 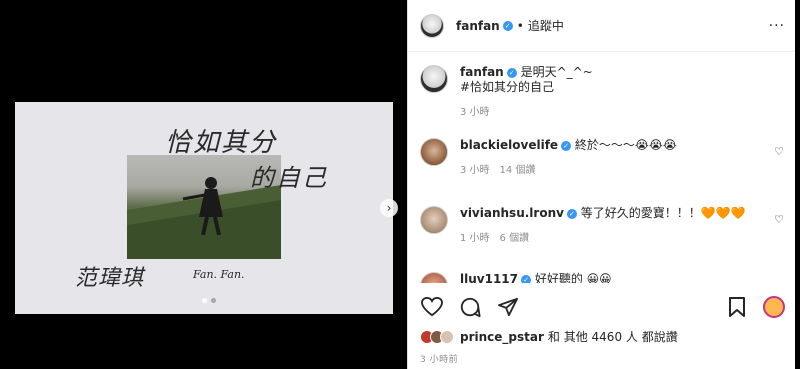 I want to click on likes-summary: prince_pstar 和 其他 4460 人 都說讚, so click(x=549, y=336).